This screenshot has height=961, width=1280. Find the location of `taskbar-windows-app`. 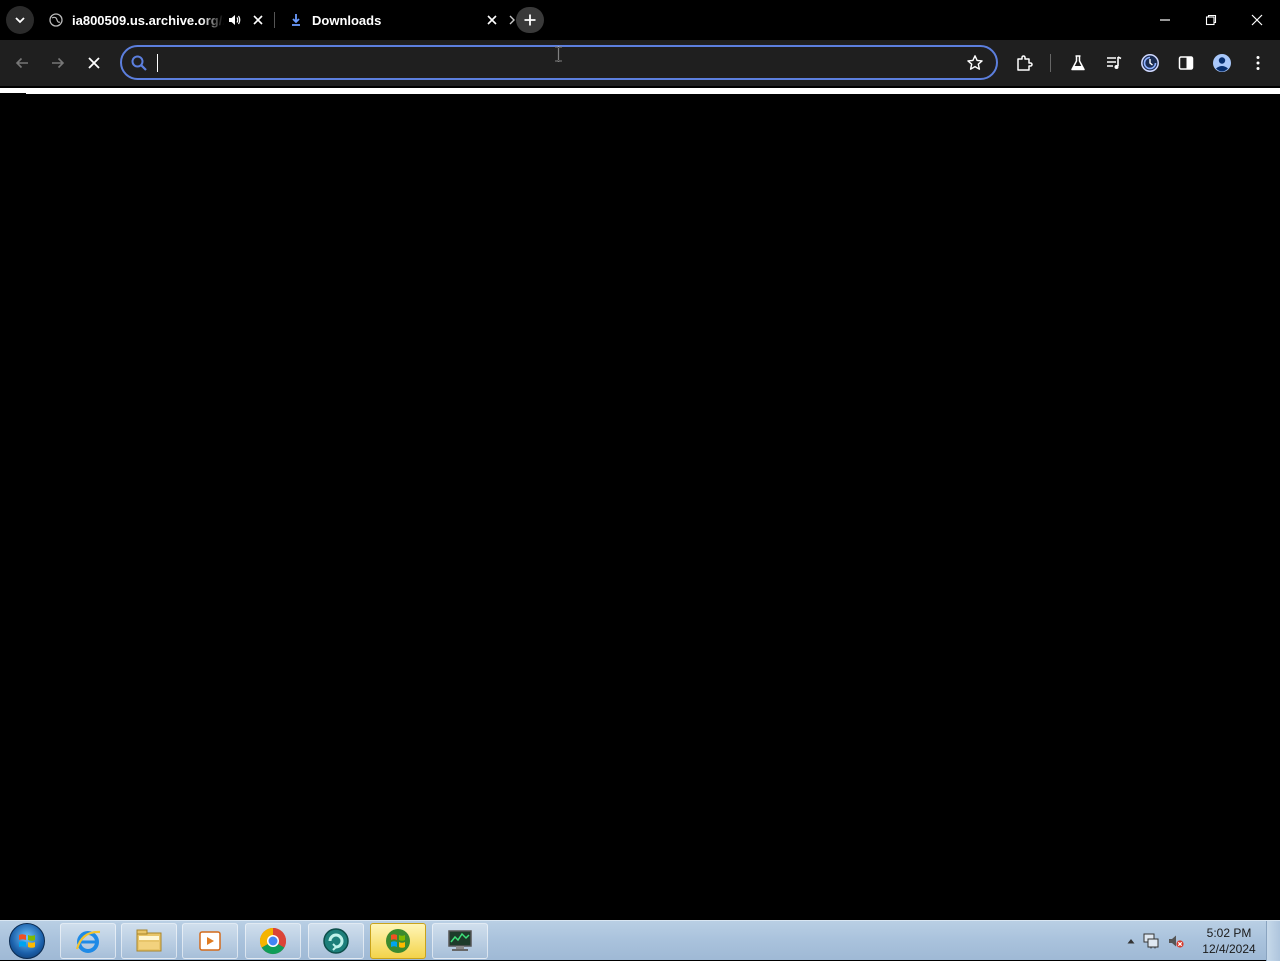

taskbar-windows-app is located at coordinates (398, 941).